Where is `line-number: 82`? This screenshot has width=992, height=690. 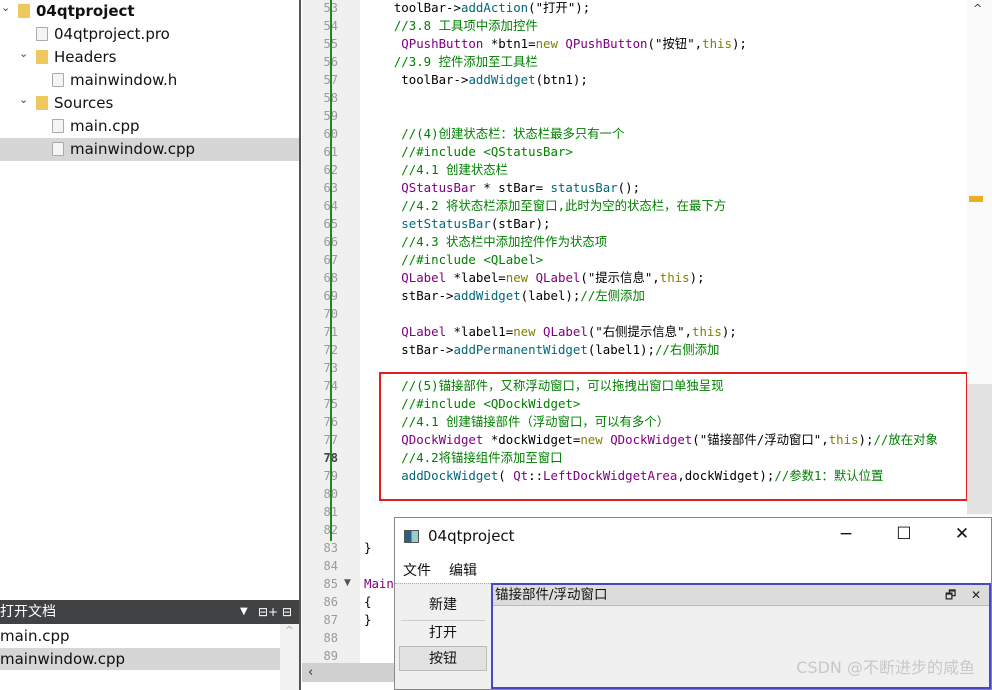
line-number: 82 is located at coordinates (320, 530).